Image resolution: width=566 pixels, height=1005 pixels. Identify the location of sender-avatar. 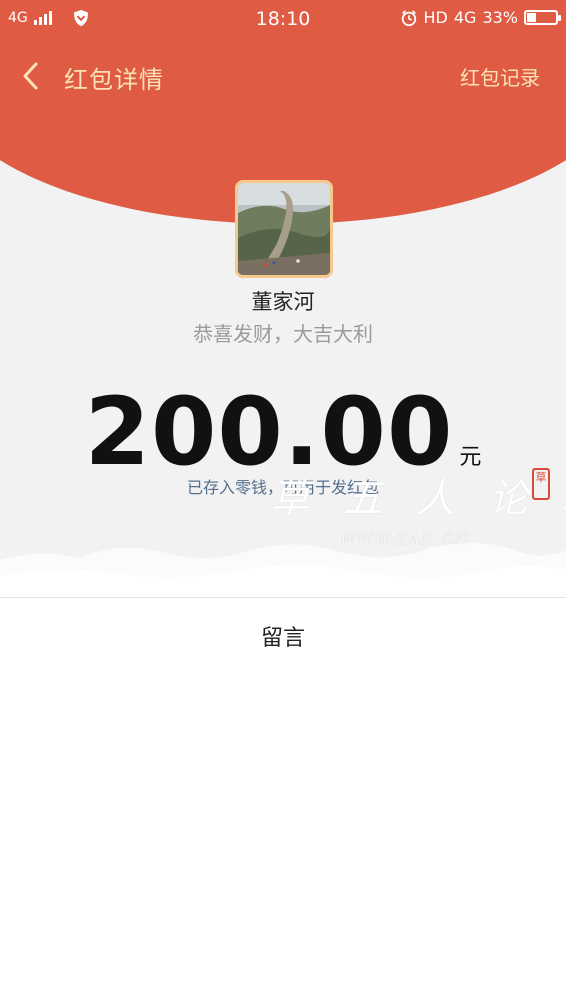
(284, 229).